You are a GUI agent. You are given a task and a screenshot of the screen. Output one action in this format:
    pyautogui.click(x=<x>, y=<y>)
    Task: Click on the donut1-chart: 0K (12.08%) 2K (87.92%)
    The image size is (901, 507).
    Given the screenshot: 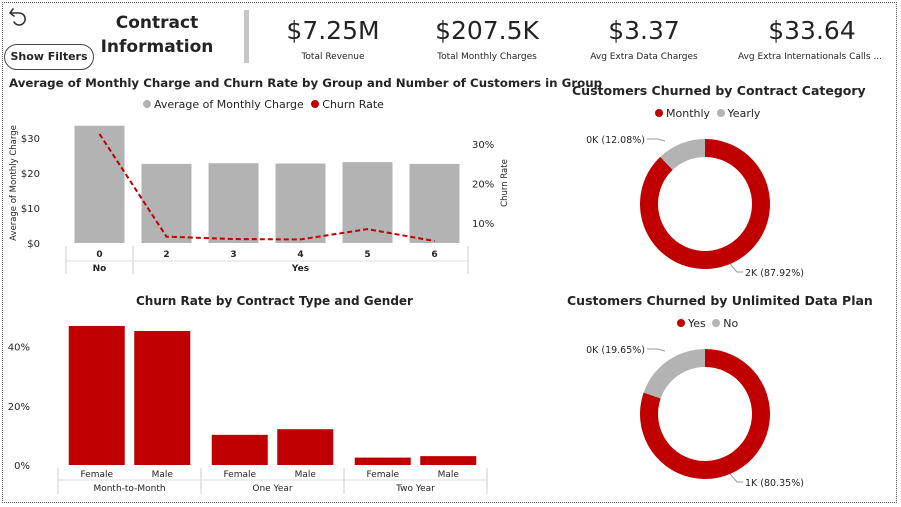 What is the action you would take?
    pyautogui.click(x=720, y=204)
    